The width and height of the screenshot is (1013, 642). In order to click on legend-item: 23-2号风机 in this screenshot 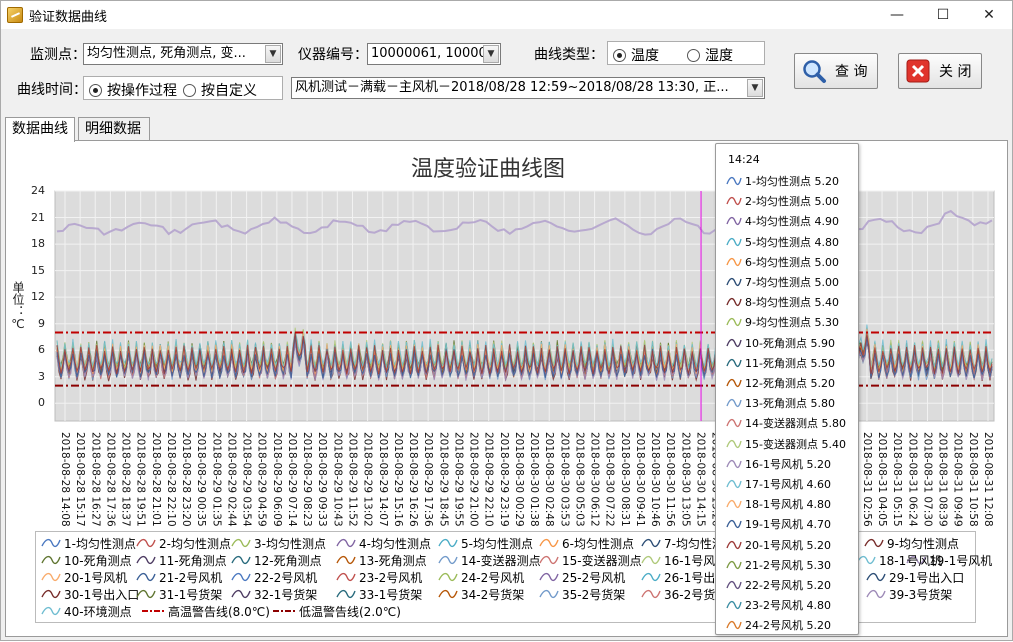, I will do `click(379, 577)`.